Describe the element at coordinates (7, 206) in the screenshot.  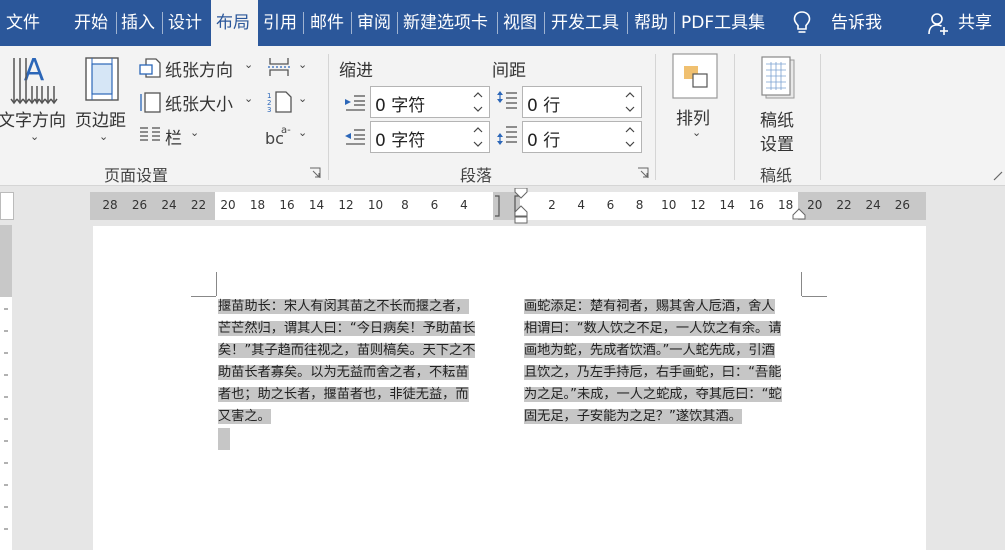
I see `tab-selector` at that location.